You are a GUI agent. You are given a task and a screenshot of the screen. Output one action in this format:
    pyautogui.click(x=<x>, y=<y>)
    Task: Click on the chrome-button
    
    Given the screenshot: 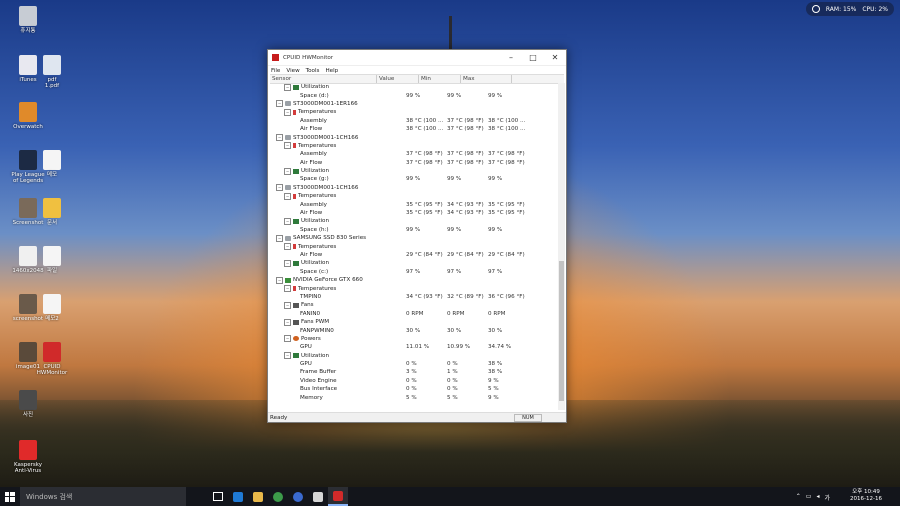 What is the action you would take?
    pyautogui.click(x=278, y=496)
    